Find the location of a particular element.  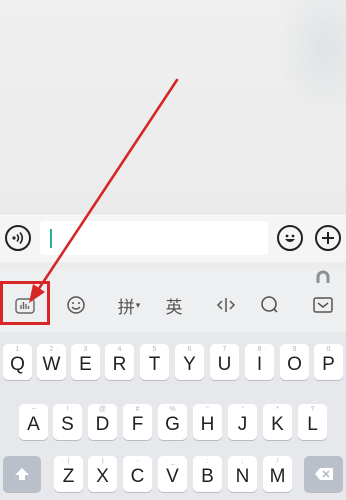

key-n: ; N is located at coordinates (242, 474).